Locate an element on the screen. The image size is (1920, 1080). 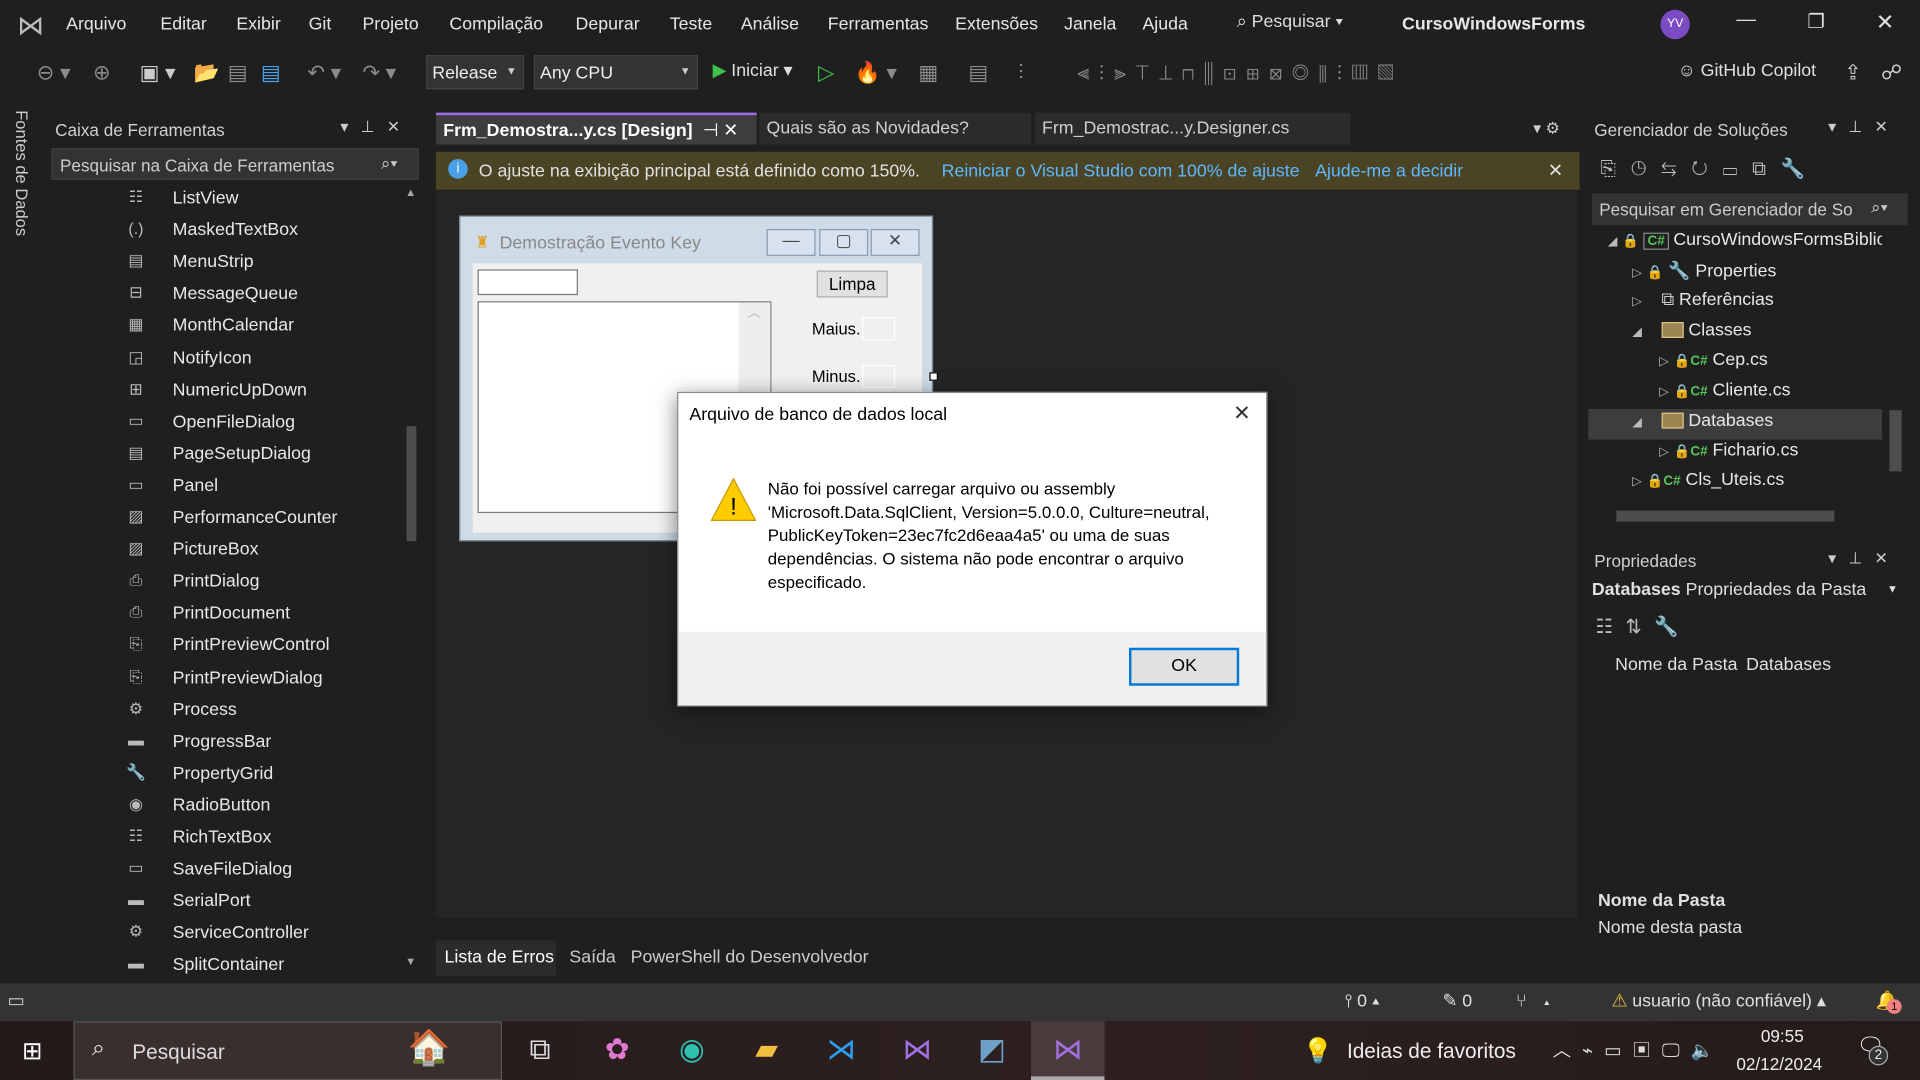
tab-error-list: Lista de Erros is located at coordinates (495, 958).